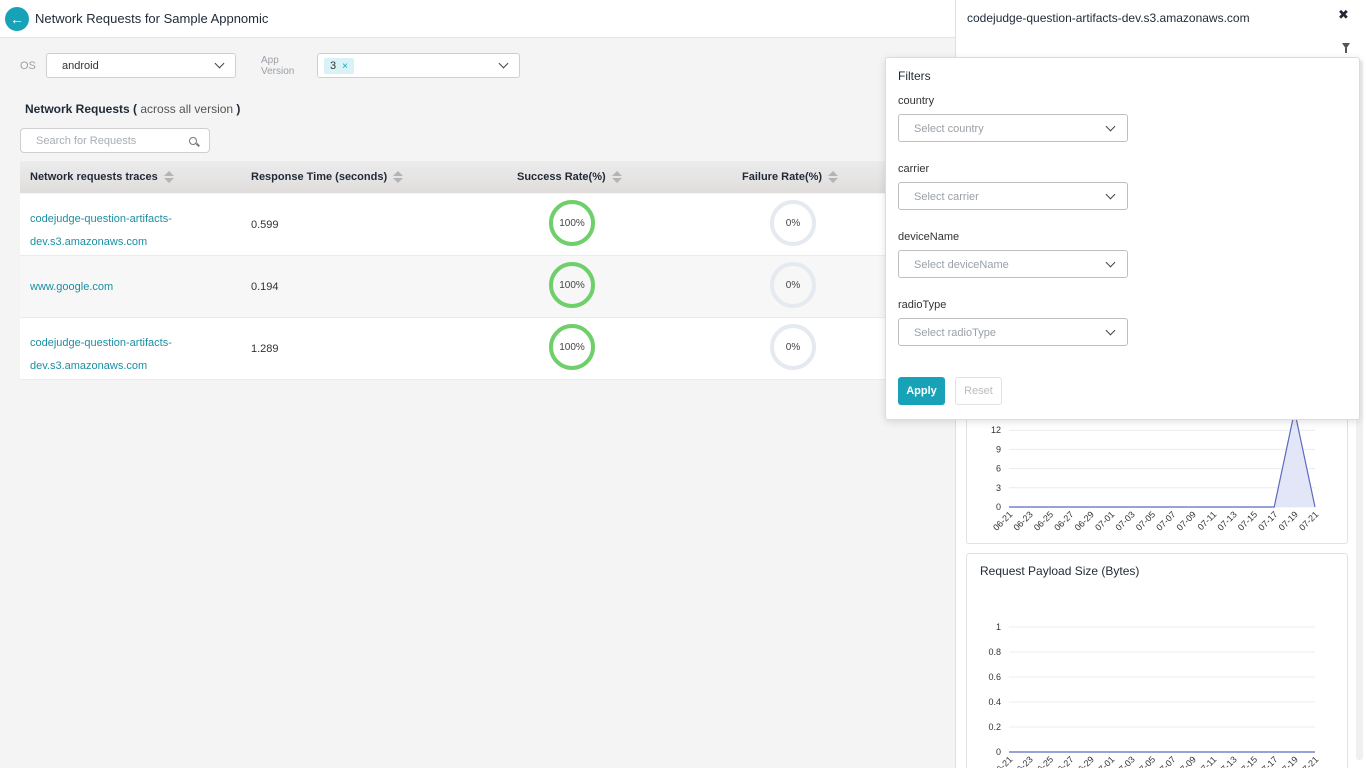  I want to click on section-title-main: Network Requests (, so click(81, 109).